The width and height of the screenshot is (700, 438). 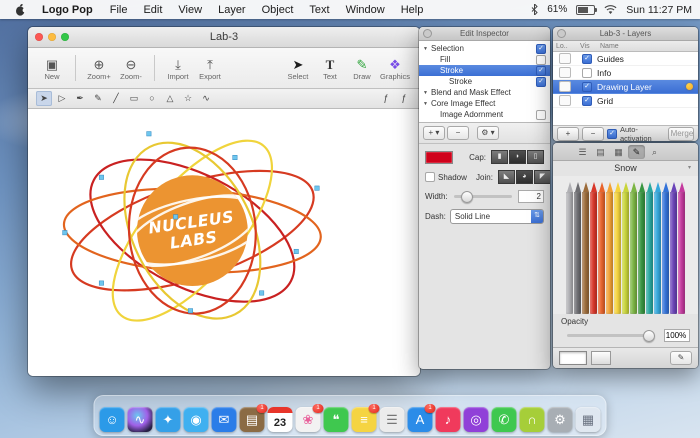 What do you see at coordinates (677, 335) in the screenshot?
I see `opacity-value: 100%` at bounding box center [677, 335].